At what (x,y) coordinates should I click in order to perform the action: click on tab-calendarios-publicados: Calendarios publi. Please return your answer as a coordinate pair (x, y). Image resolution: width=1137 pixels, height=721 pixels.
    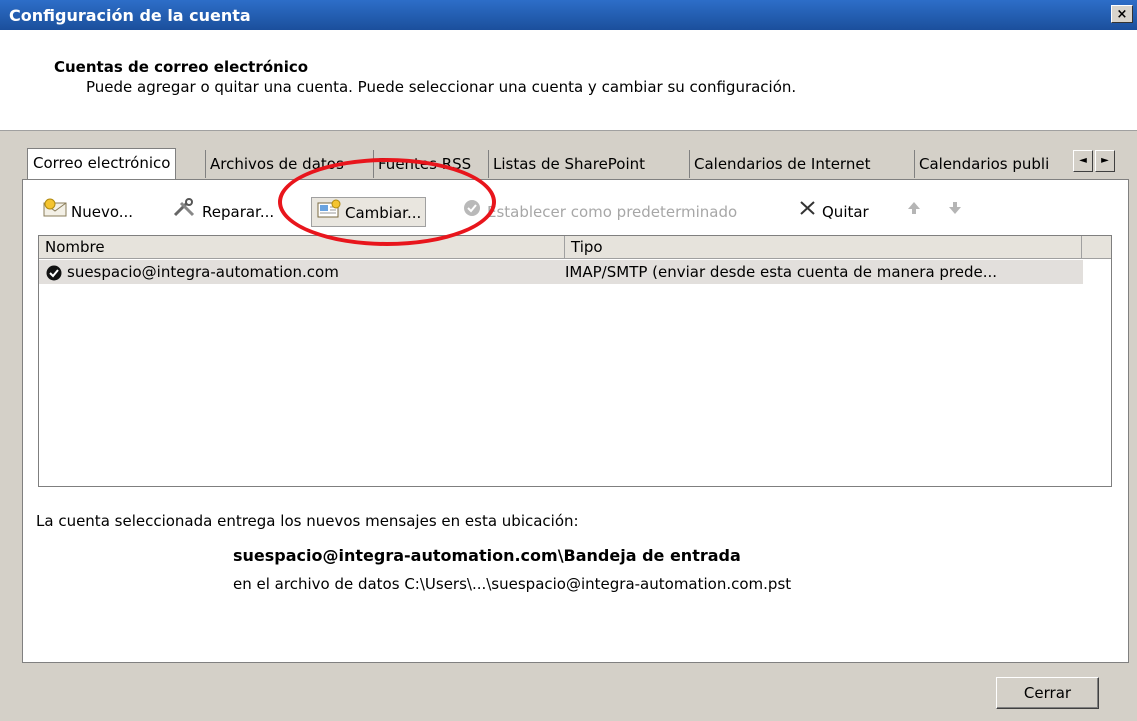
    Looking at the image, I should click on (993, 164).